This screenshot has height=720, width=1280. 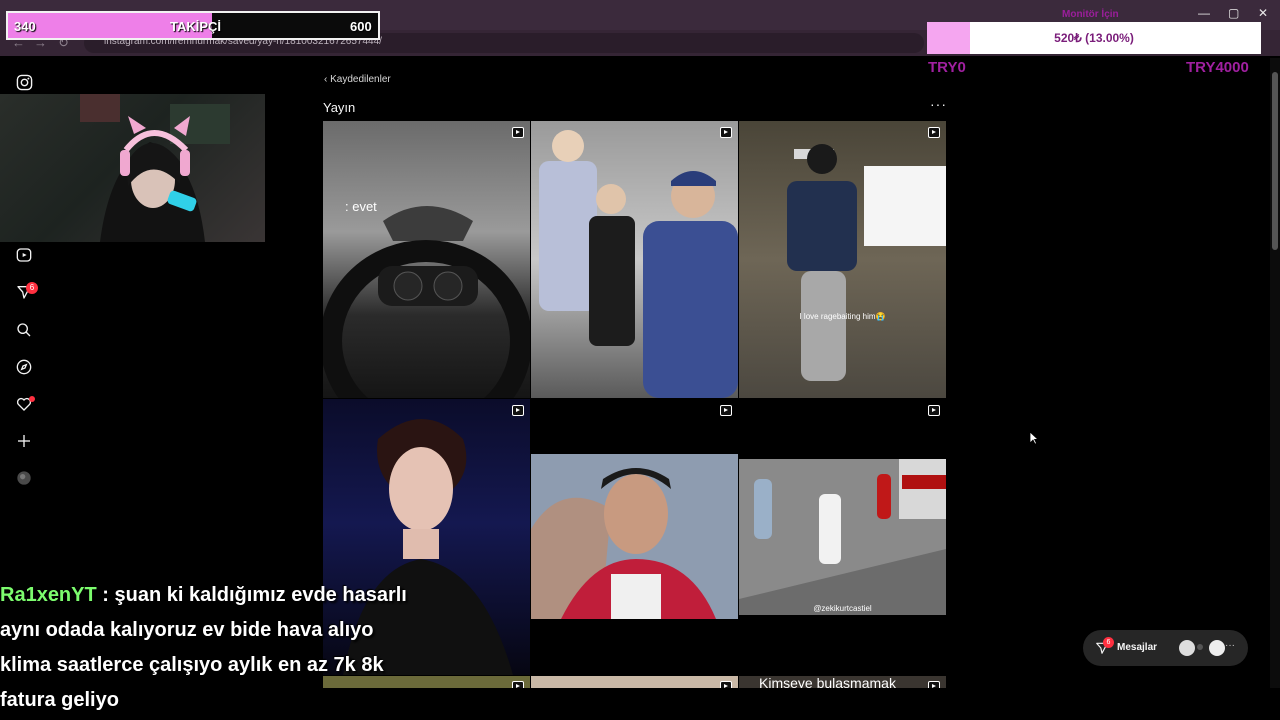 What do you see at coordinates (1165, 648) in the screenshot?
I see `messages-button: 6 Mesajlar ···` at bounding box center [1165, 648].